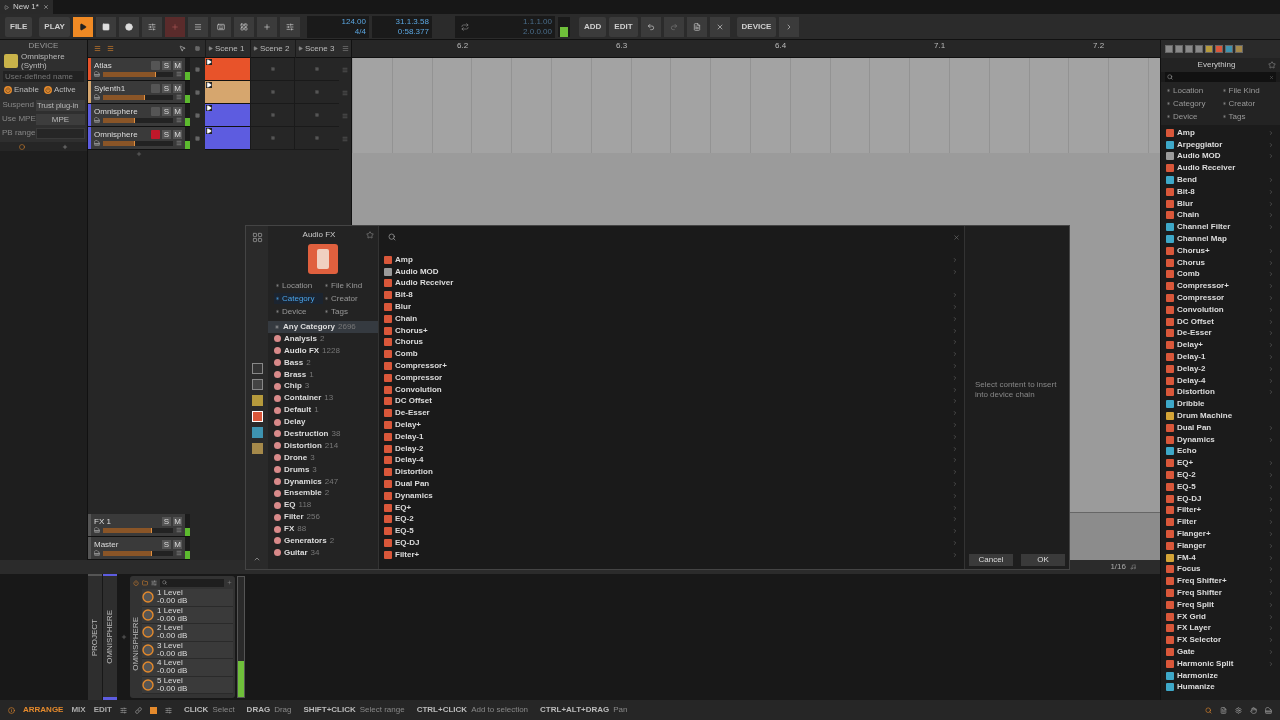  Describe the element at coordinates (1223, 616) in the screenshot. I see `plugin-list-item: FX Grid` at that location.